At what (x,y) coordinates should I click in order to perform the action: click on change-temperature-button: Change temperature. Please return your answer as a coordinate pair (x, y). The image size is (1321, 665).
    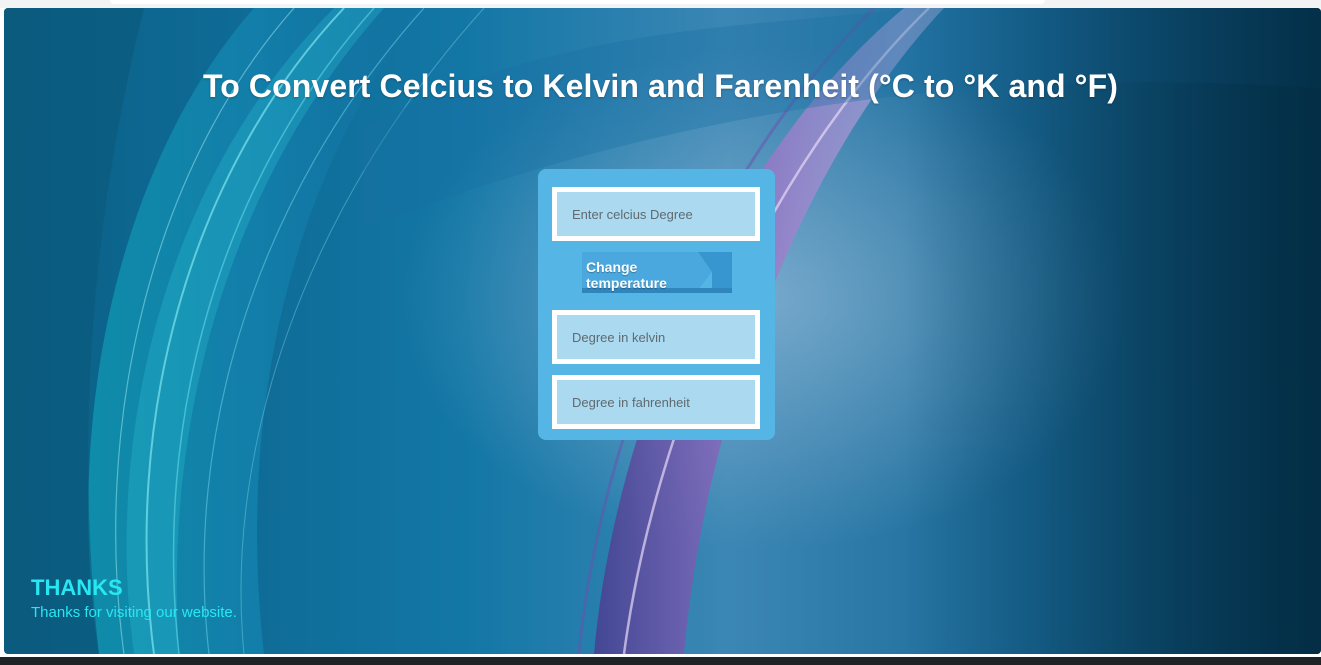
    Looking at the image, I should click on (657, 272).